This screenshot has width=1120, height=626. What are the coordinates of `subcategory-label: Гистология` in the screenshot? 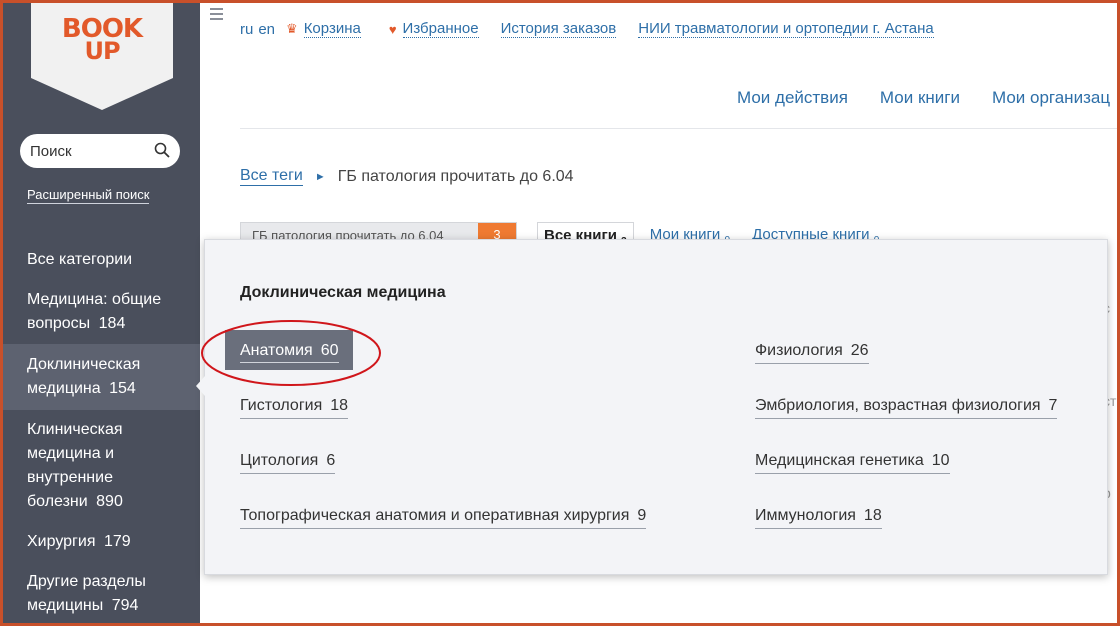 It's located at (281, 405).